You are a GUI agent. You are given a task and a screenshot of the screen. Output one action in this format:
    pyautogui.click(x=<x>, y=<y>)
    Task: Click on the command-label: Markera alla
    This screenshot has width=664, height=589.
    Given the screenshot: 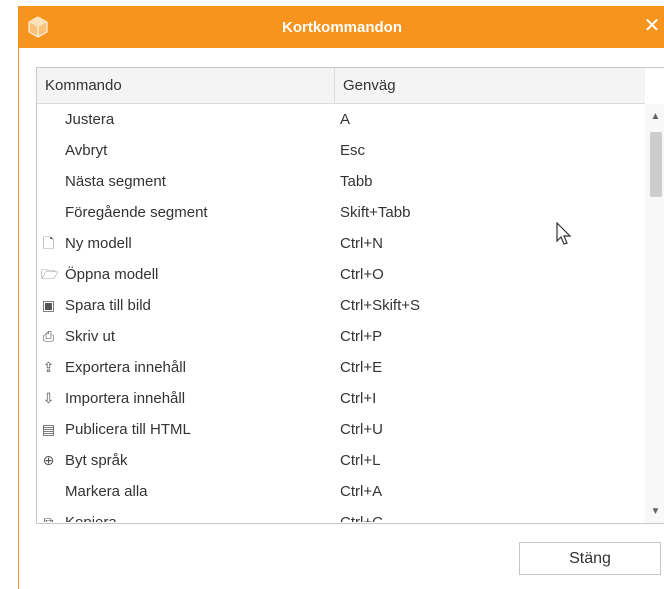 What is the action you would take?
    pyautogui.click(x=106, y=491)
    